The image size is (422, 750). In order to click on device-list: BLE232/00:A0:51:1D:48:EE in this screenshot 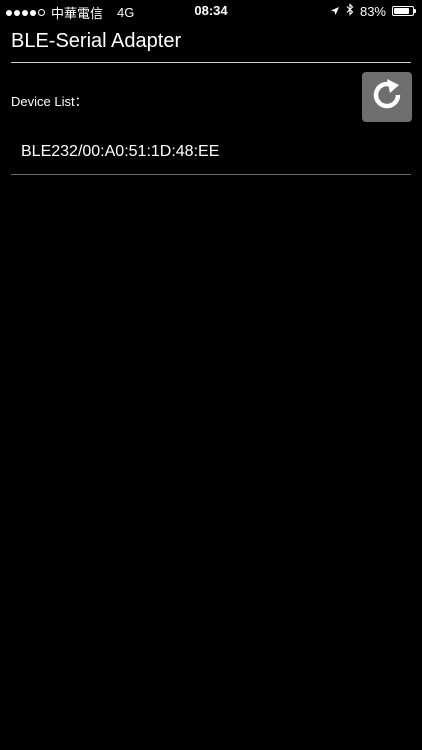, I will do `click(211, 152)`.